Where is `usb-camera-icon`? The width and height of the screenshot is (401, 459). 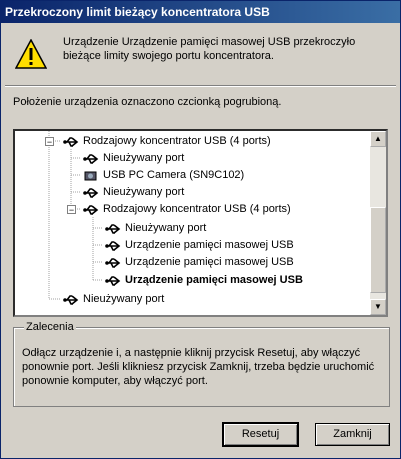 usb-camera-icon is located at coordinates (90, 175).